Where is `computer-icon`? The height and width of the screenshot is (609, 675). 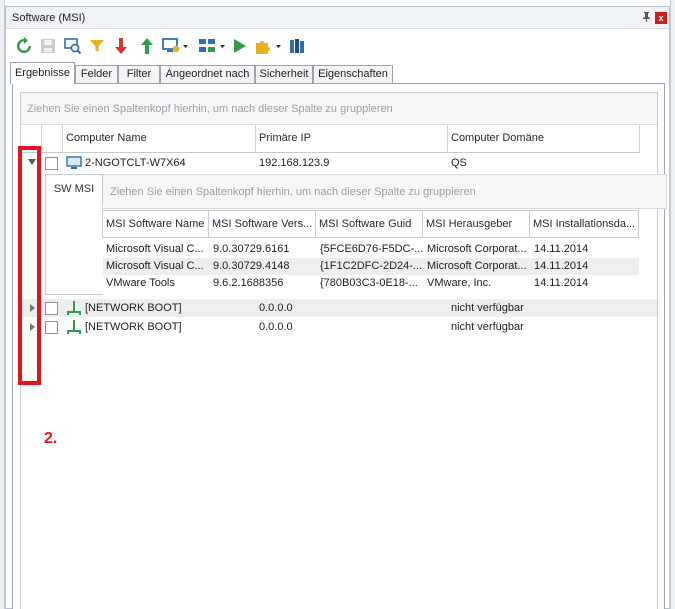
computer-icon is located at coordinates (74, 164).